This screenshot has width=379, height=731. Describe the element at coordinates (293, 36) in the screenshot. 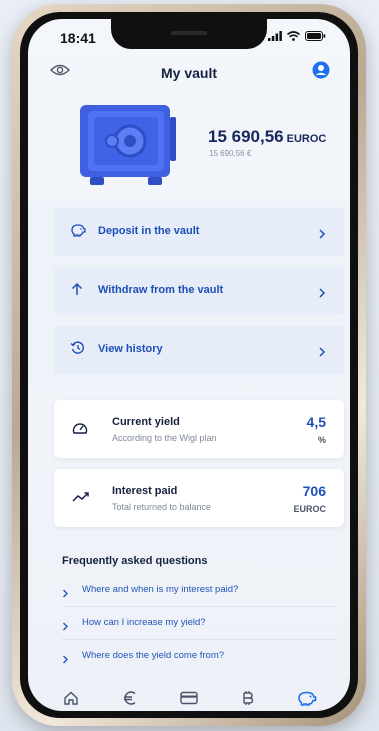

I see `wifi-icon` at that location.